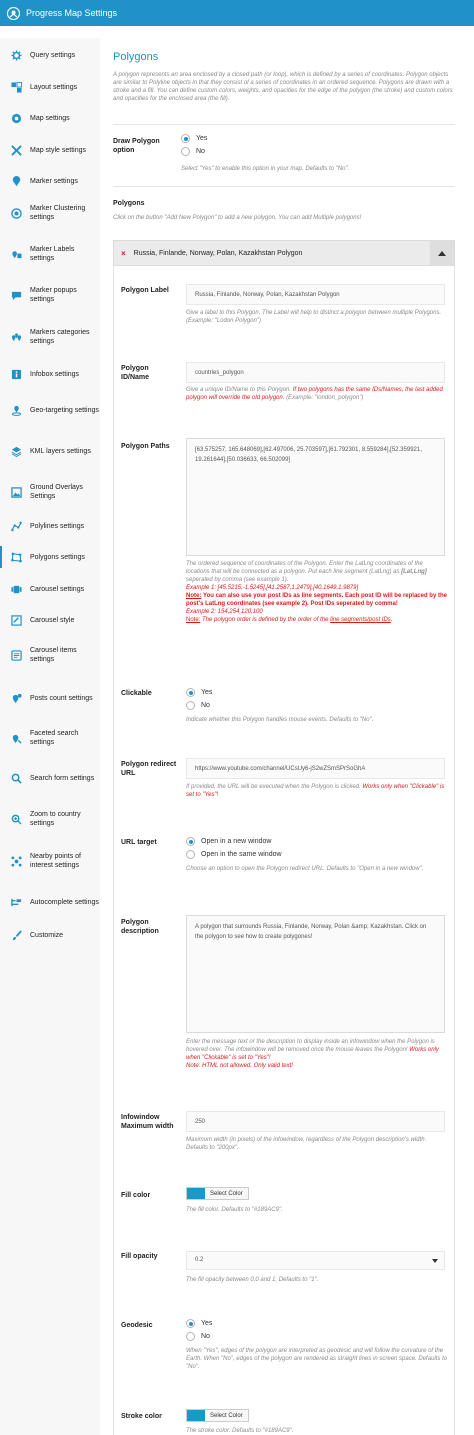 Image resolution: width=474 pixels, height=1435 pixels. What do you see at coordinates (16, 935) in the screenshot?
I see `brush-icon` at bounding box center [16, 935].